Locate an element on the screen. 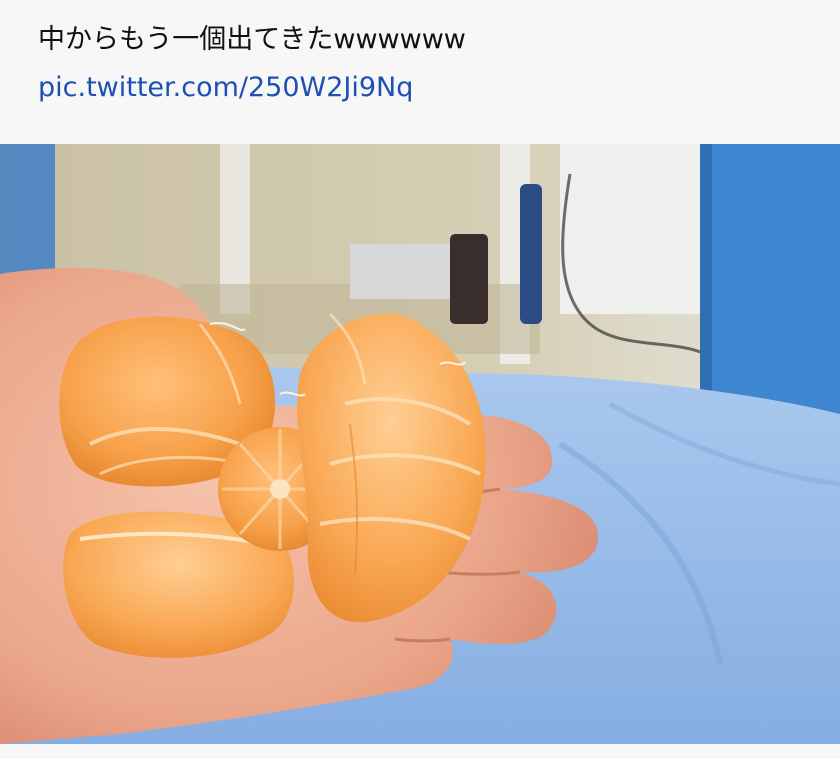 The width and height of the screenshot is (840, 759). post-text: 中からもう一個出てきたwwwwww is located at coordinates (252, 39).